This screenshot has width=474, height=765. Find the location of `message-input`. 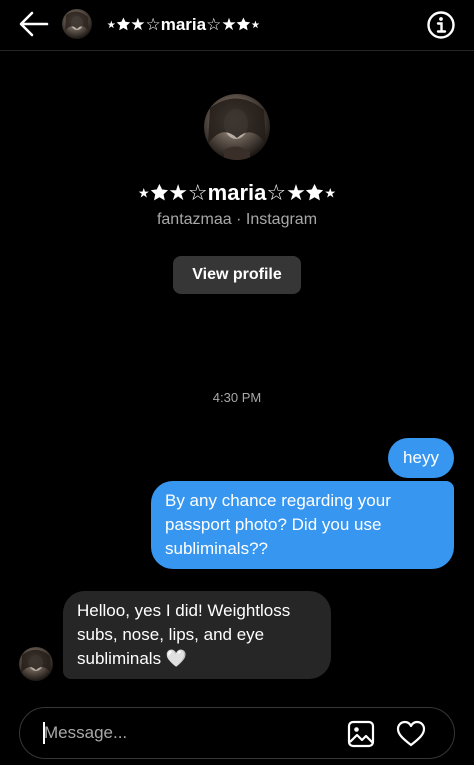

message-input is located at coordinates (189, 733).